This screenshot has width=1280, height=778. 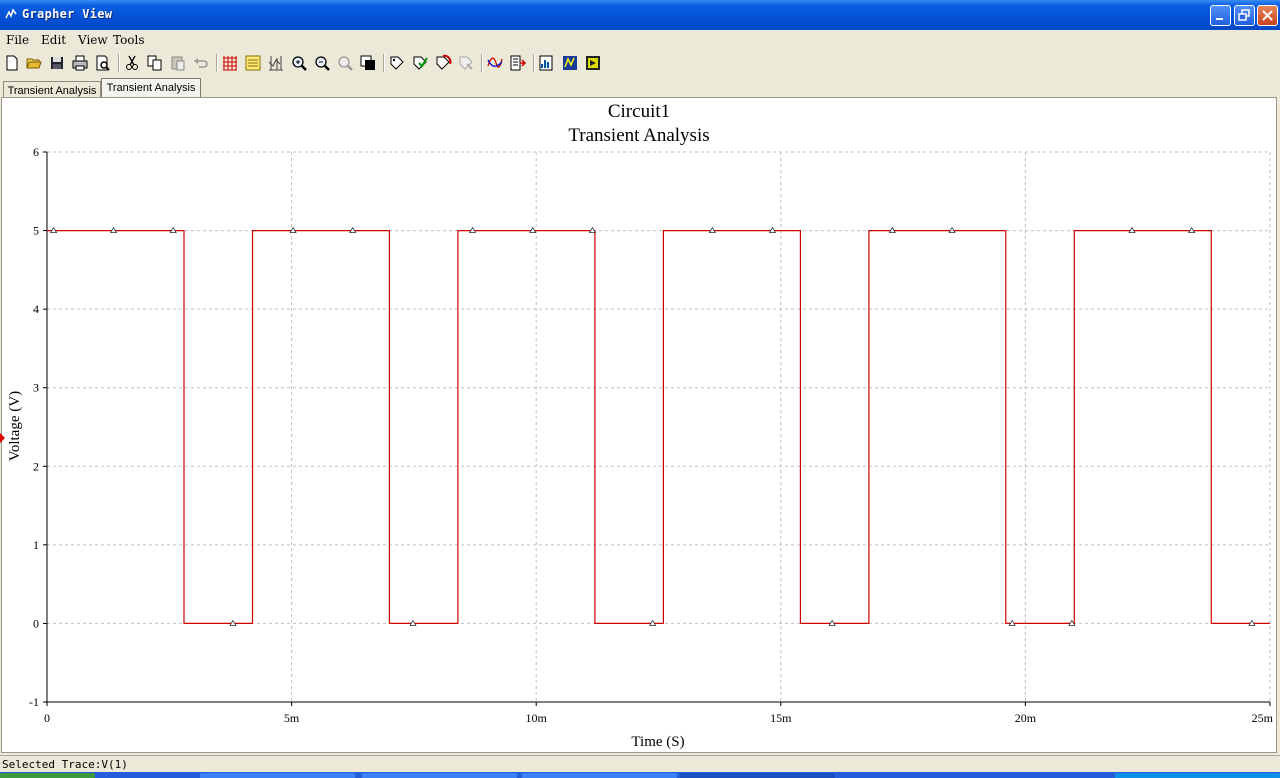 I want to click on y-tick-label: 0, so click(x=36, y=623).